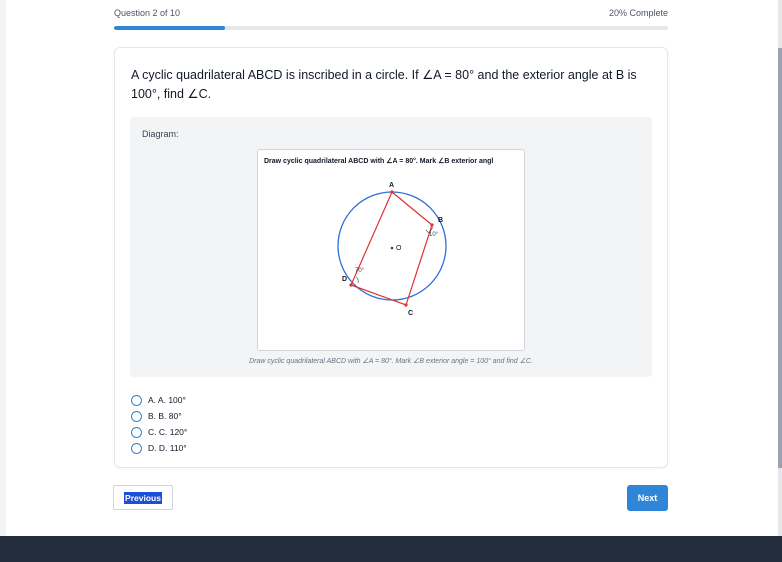  I want to click on point-b, so click(432, 225).